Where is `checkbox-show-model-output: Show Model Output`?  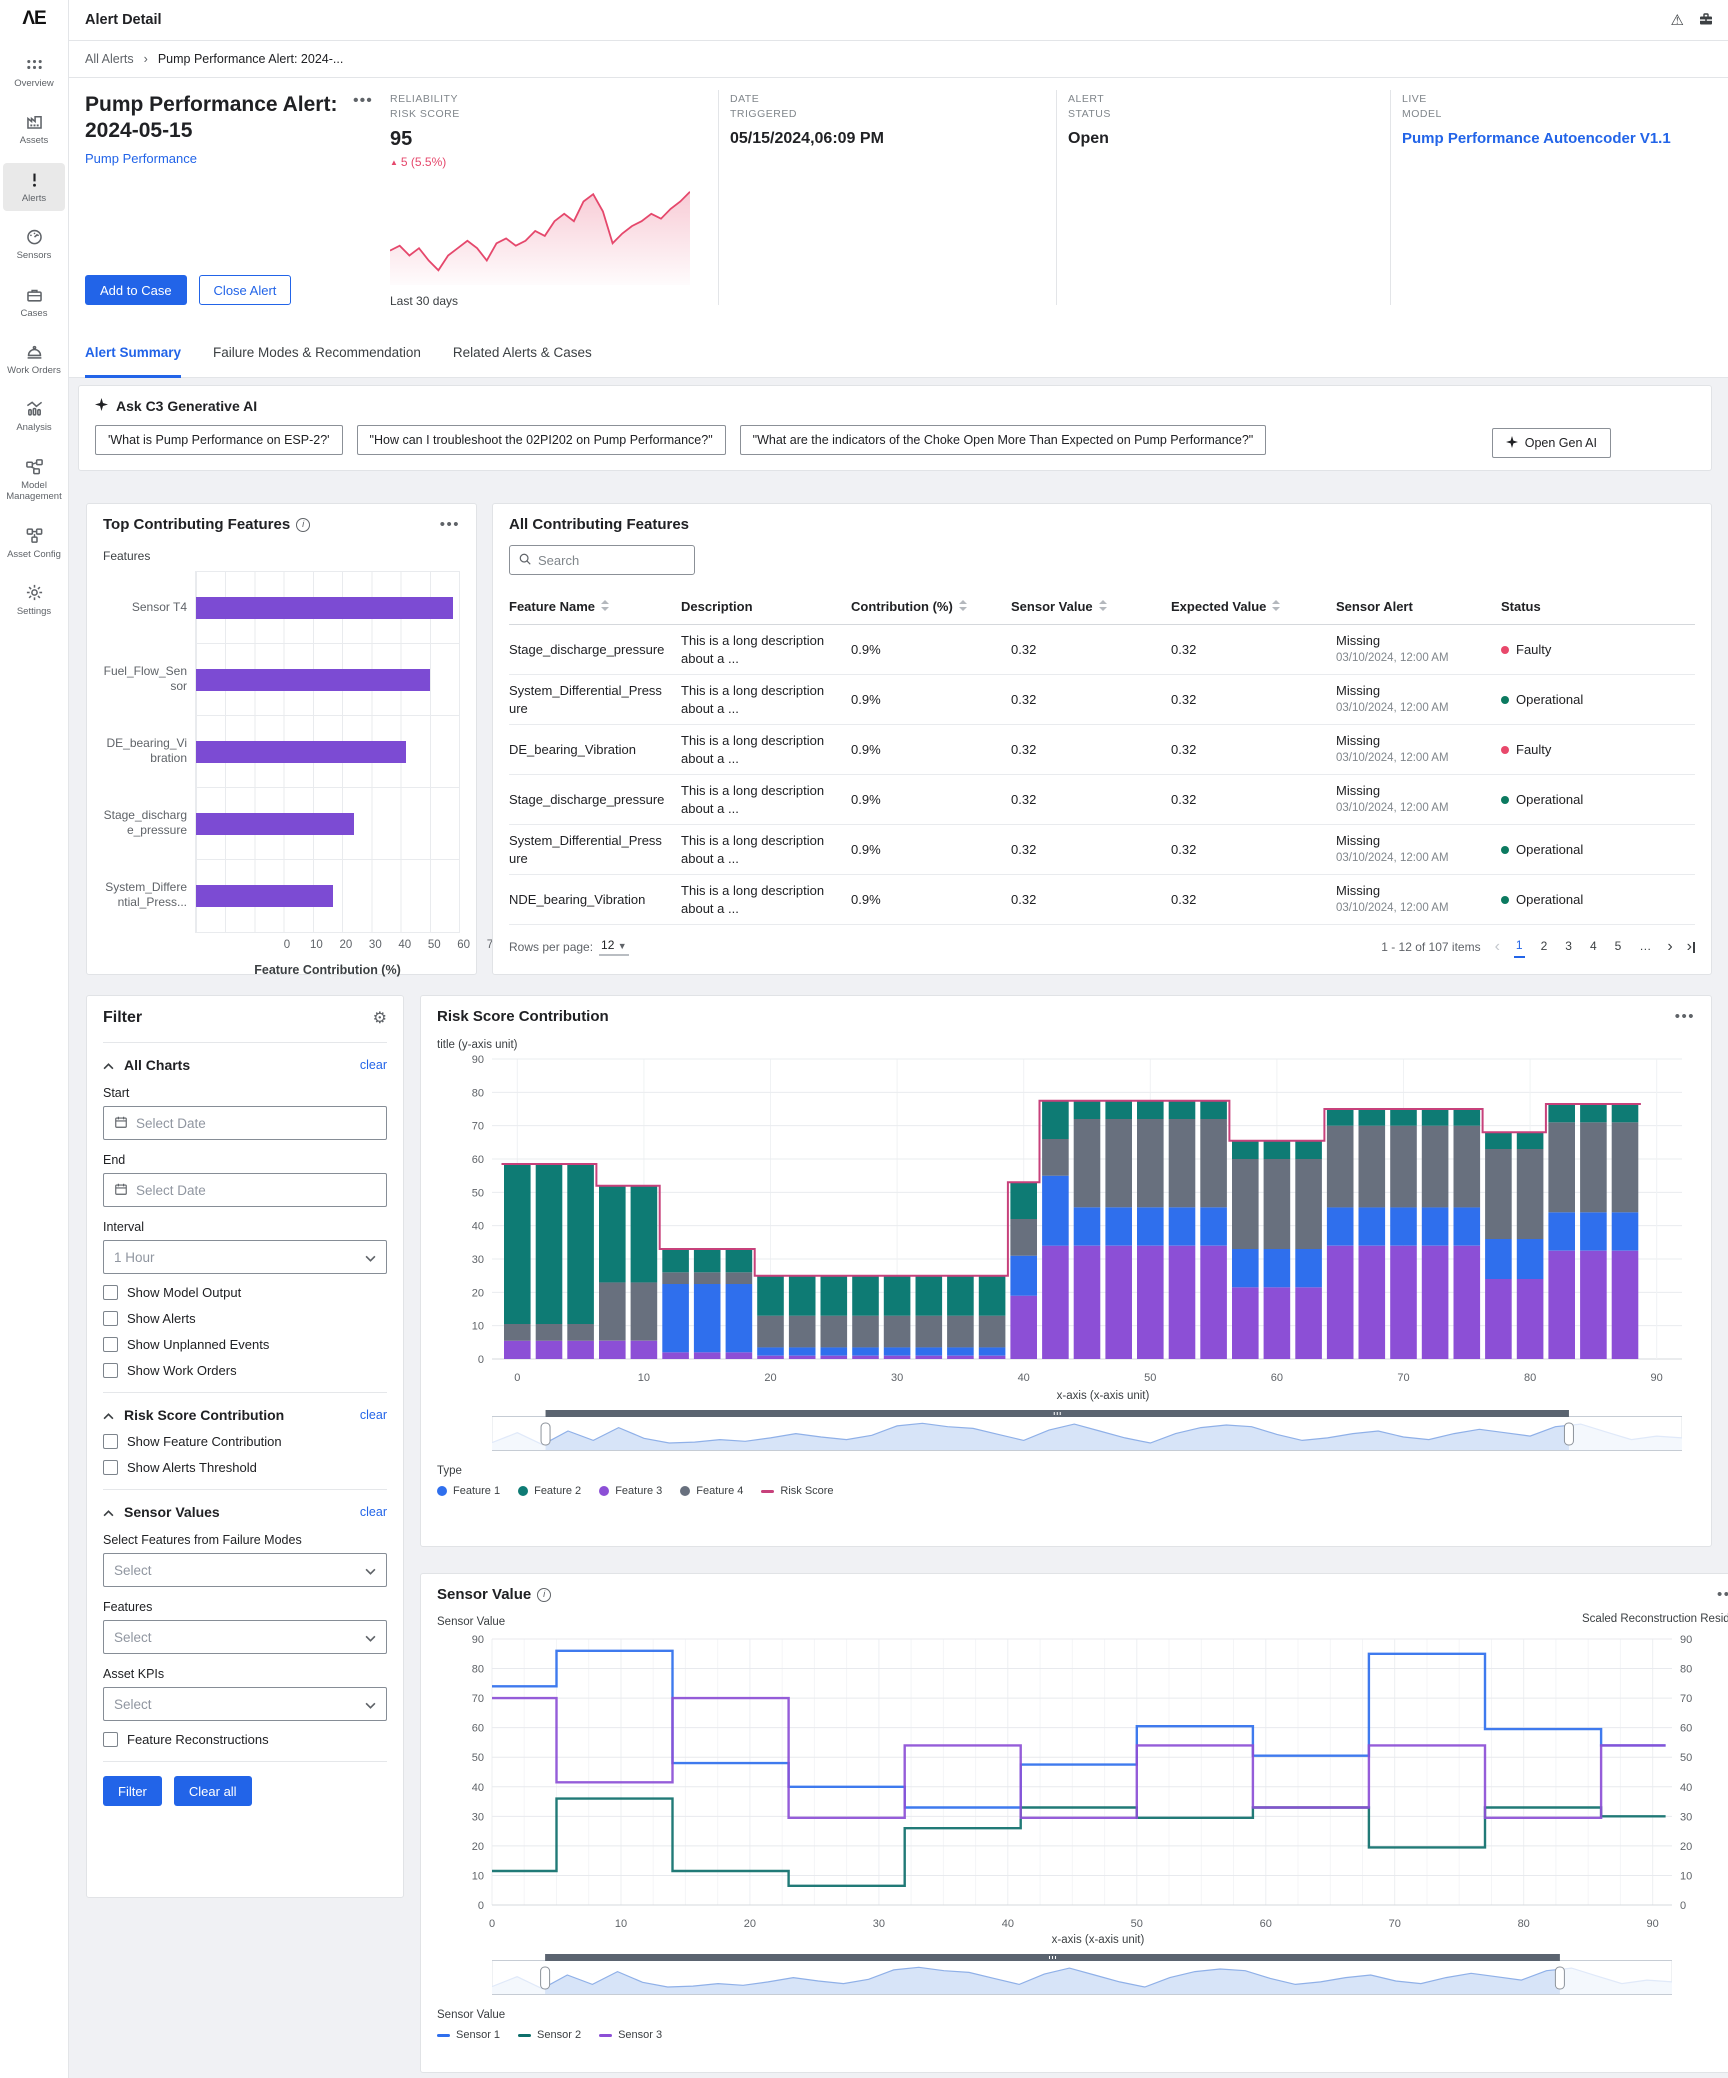
checkbox-show-model-output: Show Model Output is located at coordinates (245, 1292).